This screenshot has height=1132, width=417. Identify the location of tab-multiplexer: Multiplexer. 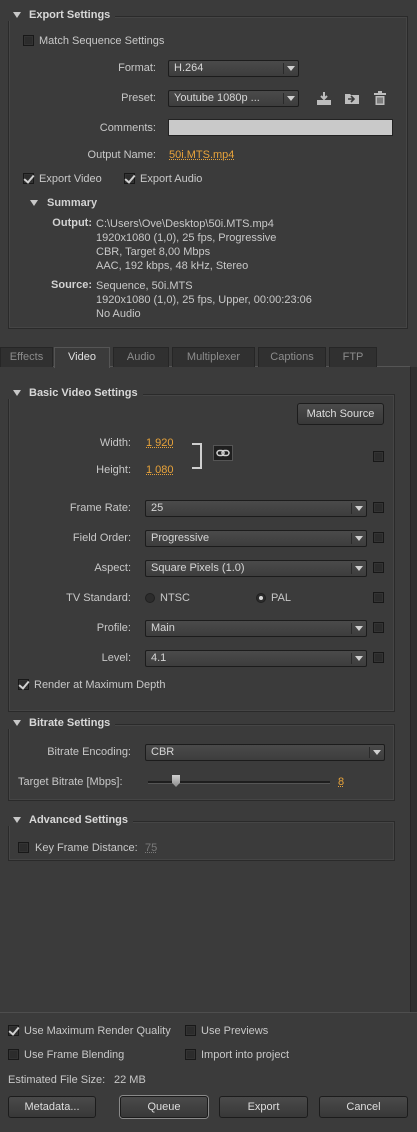
(213, 357).